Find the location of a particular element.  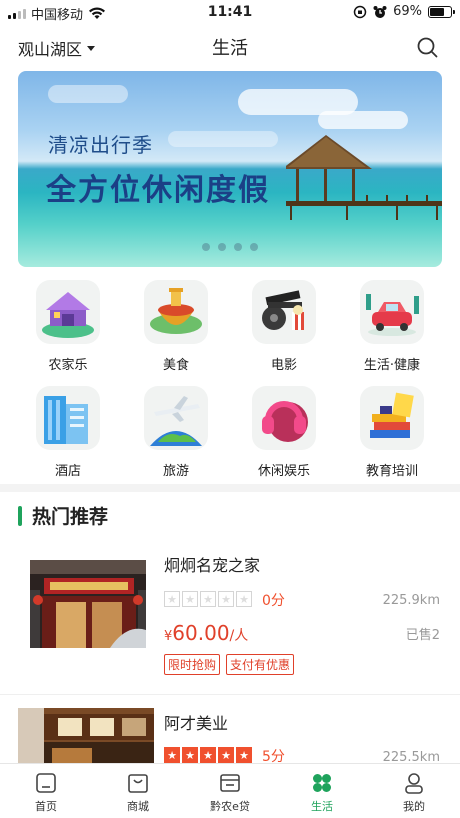

tab-label: 生活 is located at coordinates (322, 806).